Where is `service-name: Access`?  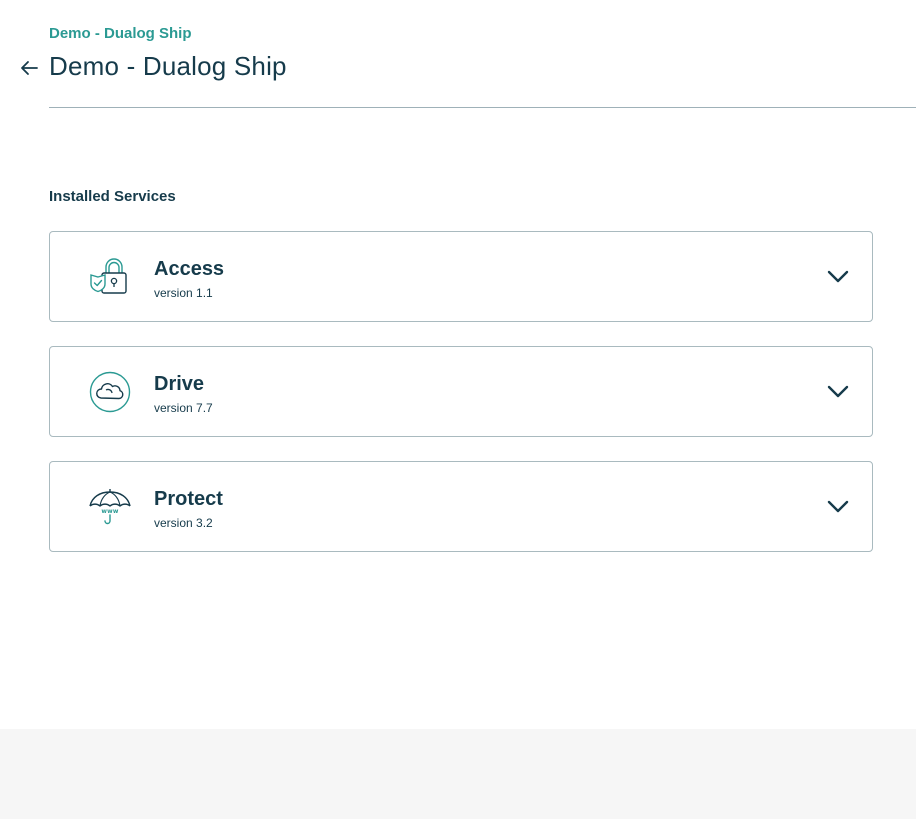 service-name: Access is located at coordinates (189, 269).